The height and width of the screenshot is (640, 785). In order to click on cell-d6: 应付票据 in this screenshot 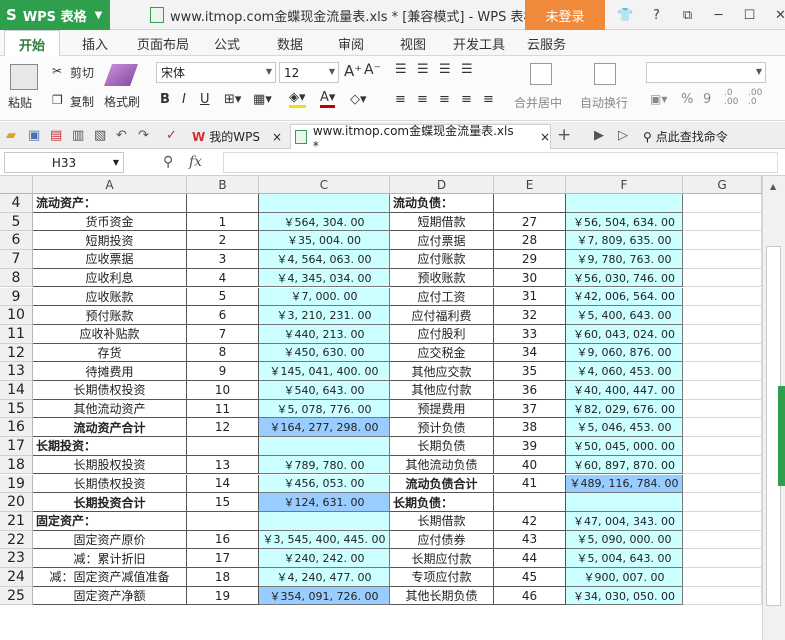, I will do `click(442, 241)`.